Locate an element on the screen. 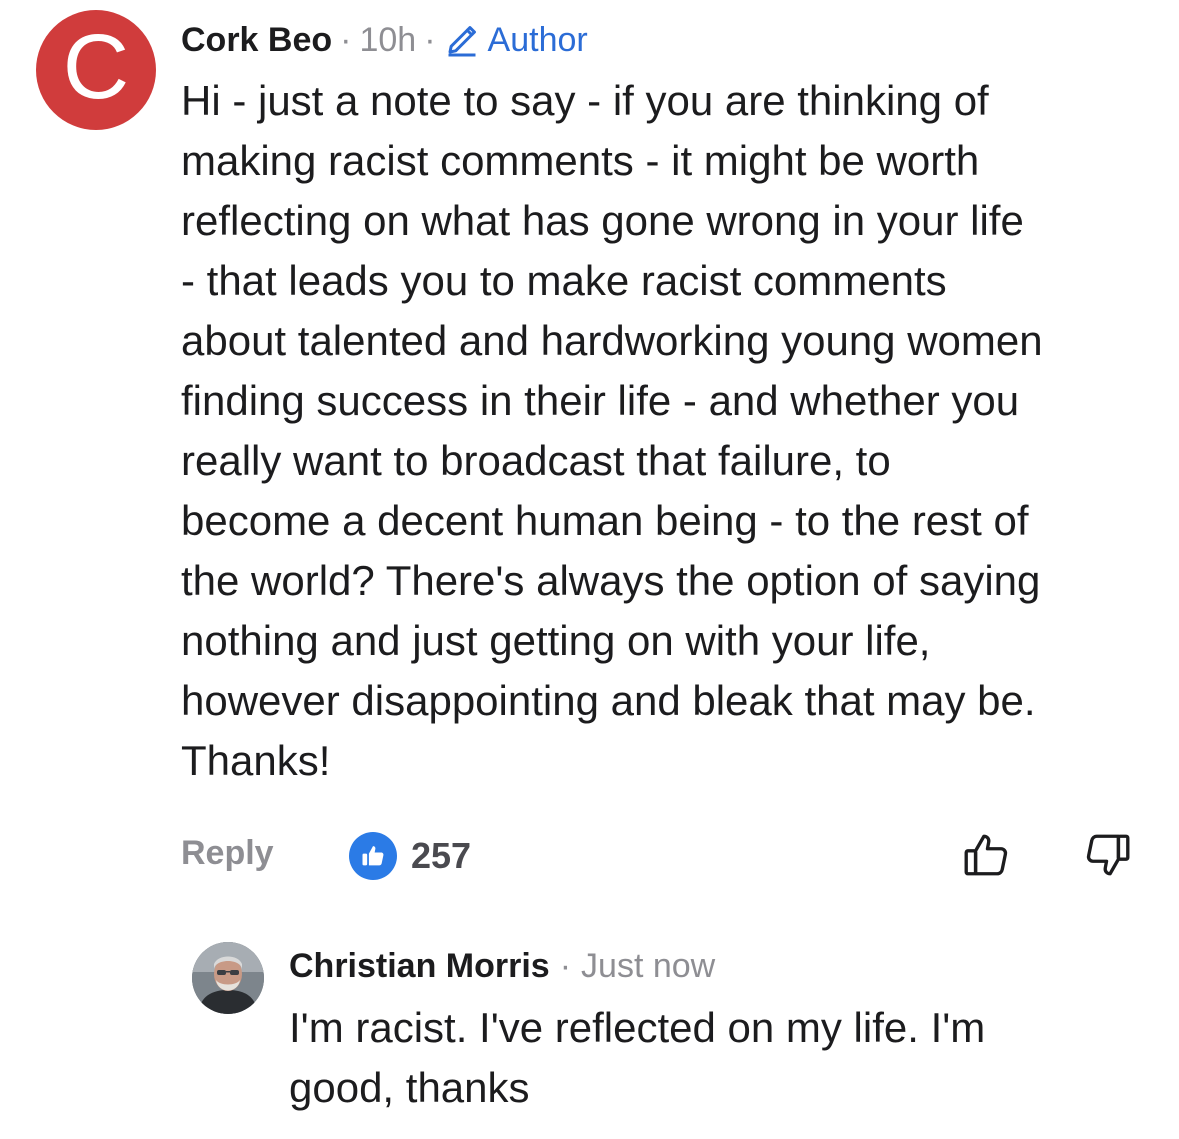  comment-body-line: - that leads you to make racist comments is located at coordinates (564, 280).